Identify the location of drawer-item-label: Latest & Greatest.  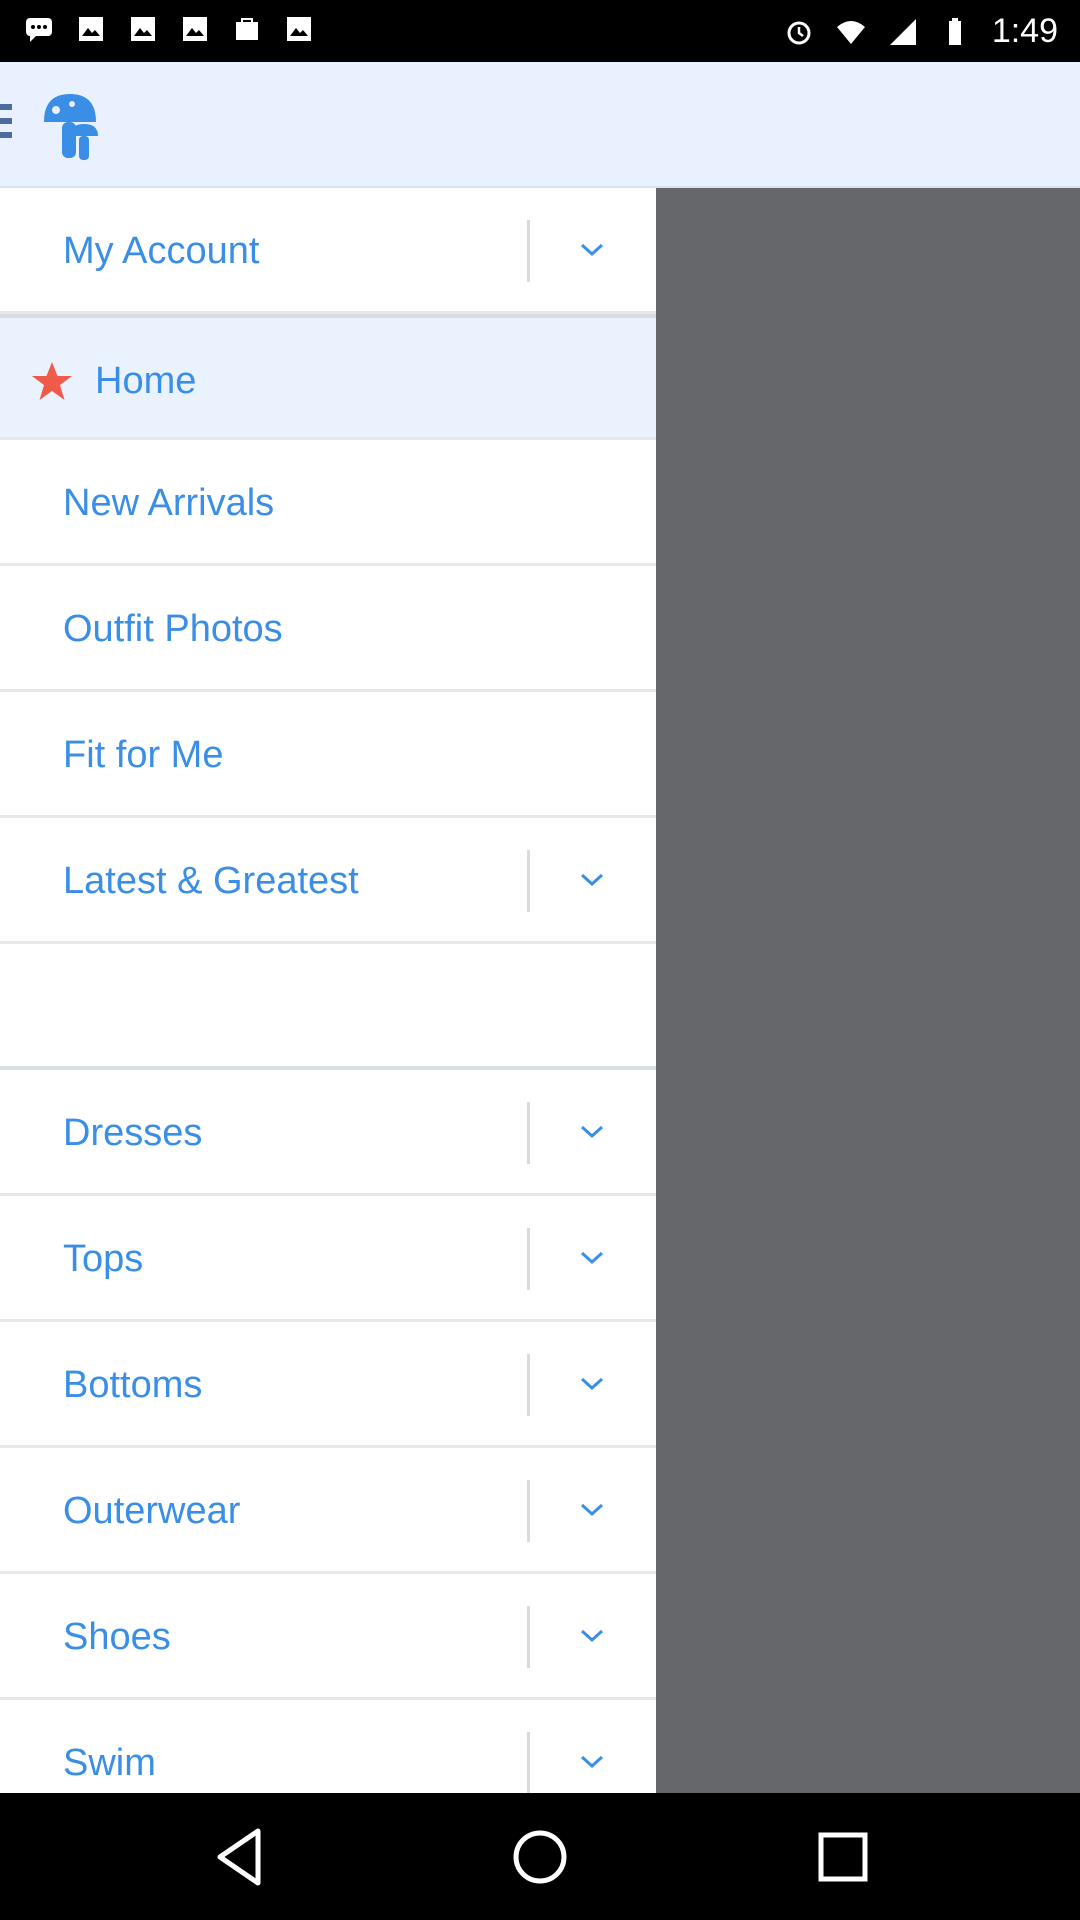
(211, 881).